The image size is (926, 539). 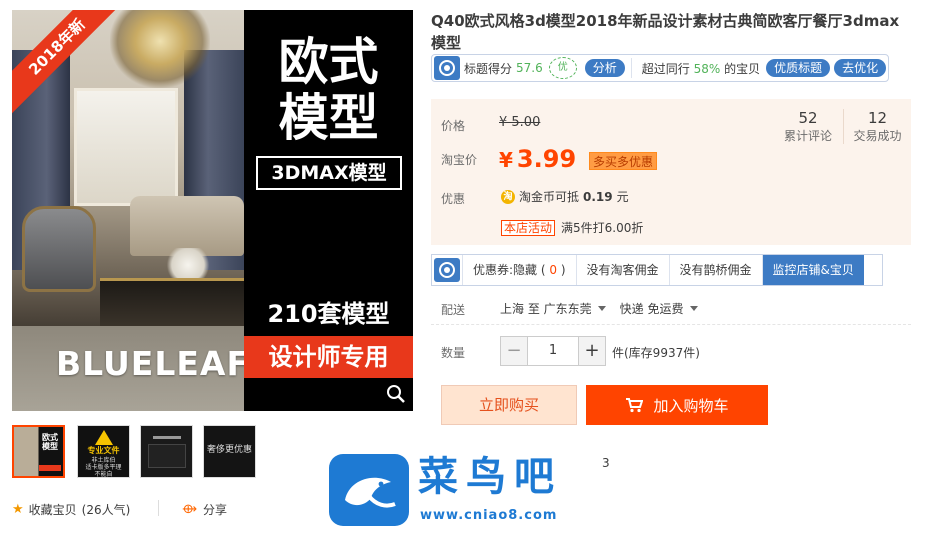 I want to click on increase-button: +, so click(x=592, y=351).